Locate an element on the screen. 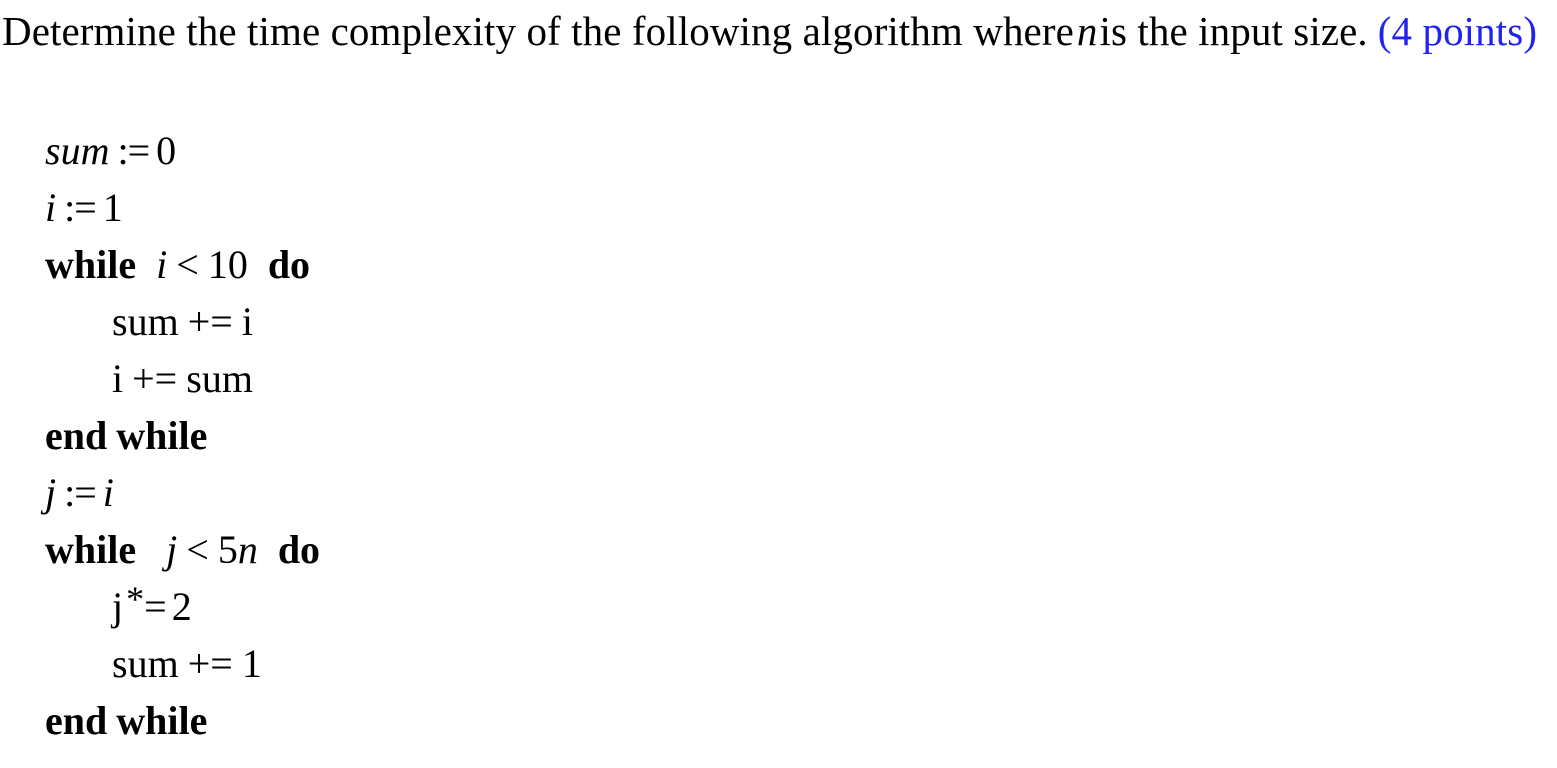  equals-glyph: = is located at coordinates (155, 606).